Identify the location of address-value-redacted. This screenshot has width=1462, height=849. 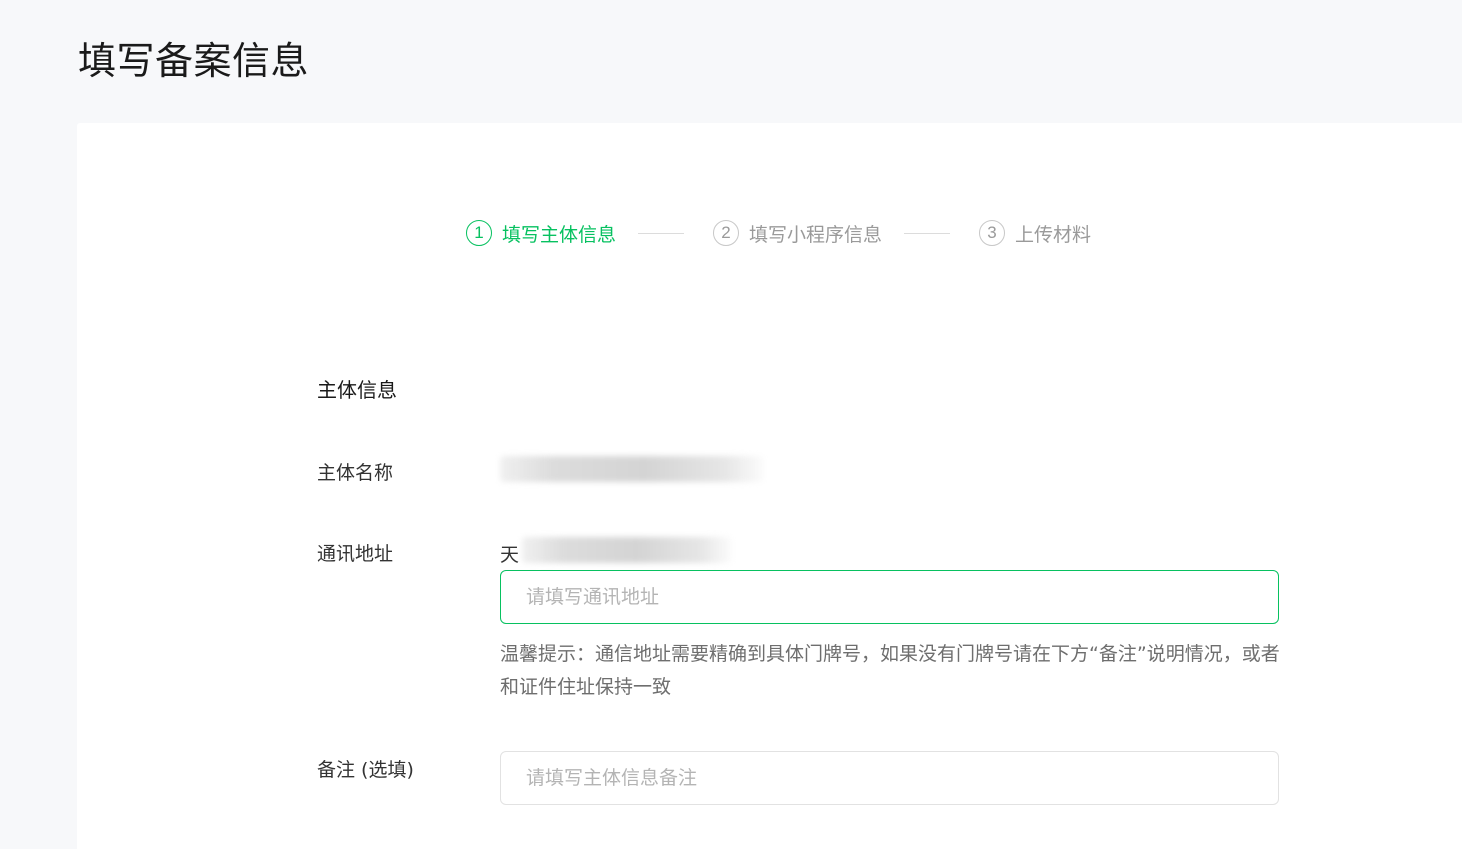
(627, 550).